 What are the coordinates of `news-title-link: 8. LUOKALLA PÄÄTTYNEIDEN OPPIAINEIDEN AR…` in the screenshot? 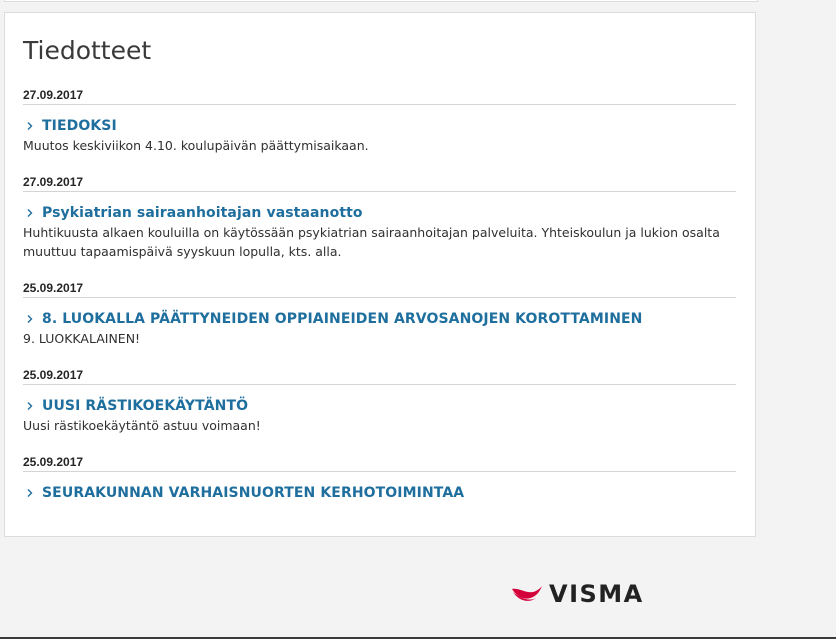 It's located at (342, 319).